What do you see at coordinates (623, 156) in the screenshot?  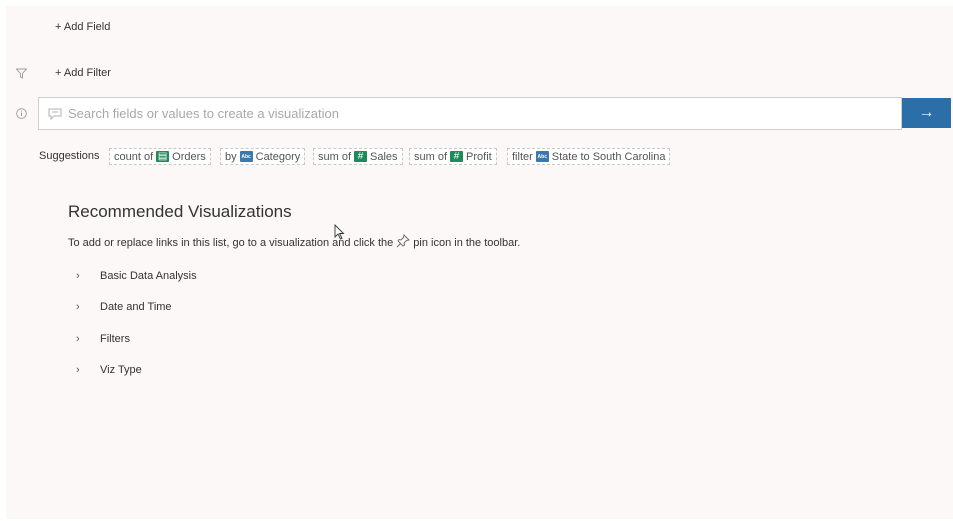 I see `chip-suffix: to South Carolina` at bounding box center [623, 156].